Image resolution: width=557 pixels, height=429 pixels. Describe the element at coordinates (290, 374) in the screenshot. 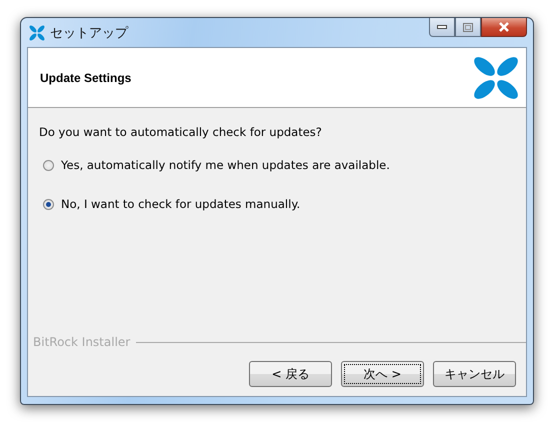

I see `dialog-button: < 戻る` at that location.